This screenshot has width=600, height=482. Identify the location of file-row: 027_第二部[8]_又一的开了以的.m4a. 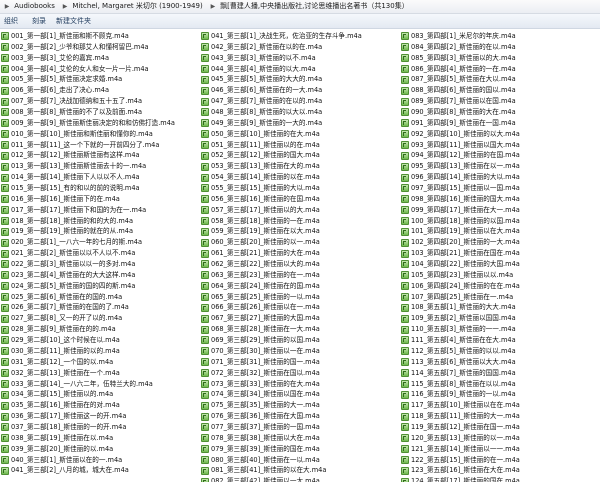
(99, 318).